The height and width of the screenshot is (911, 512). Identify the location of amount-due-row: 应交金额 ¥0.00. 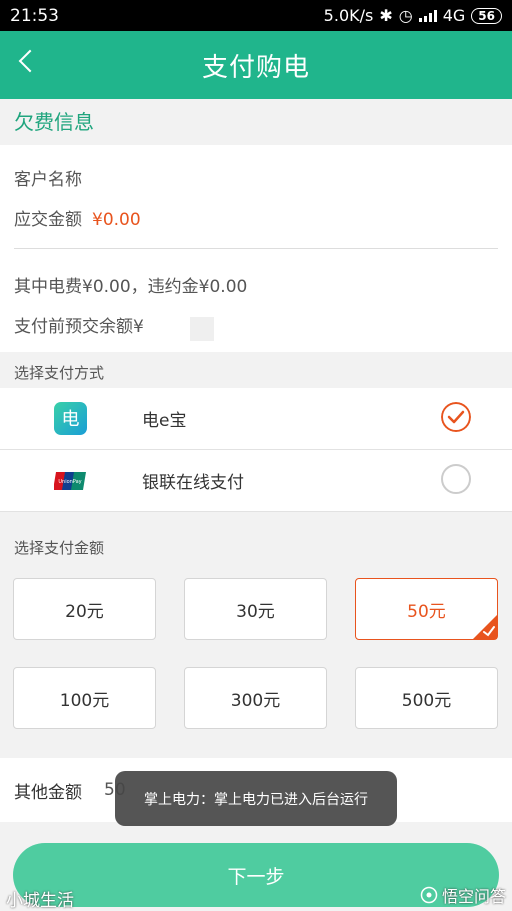
(77, 217).